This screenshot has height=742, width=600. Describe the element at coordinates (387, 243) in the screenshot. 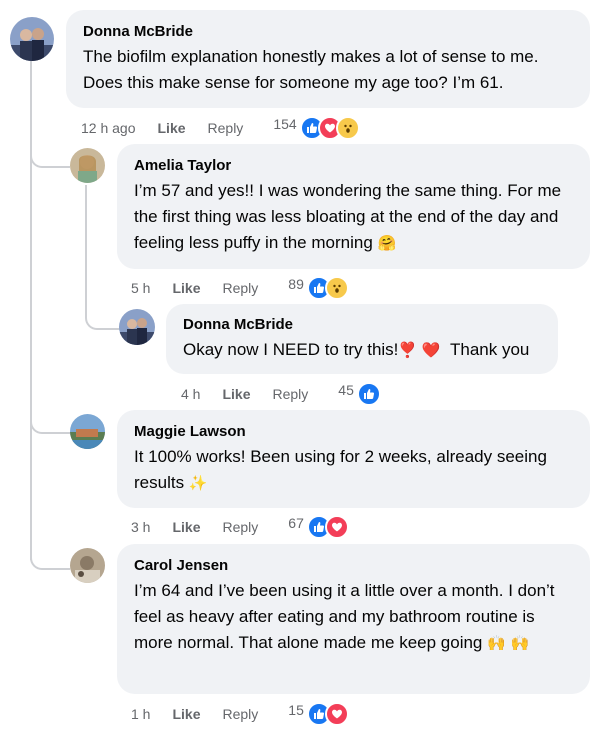

I see `hugging-face-emoji: 🤗` at that location.